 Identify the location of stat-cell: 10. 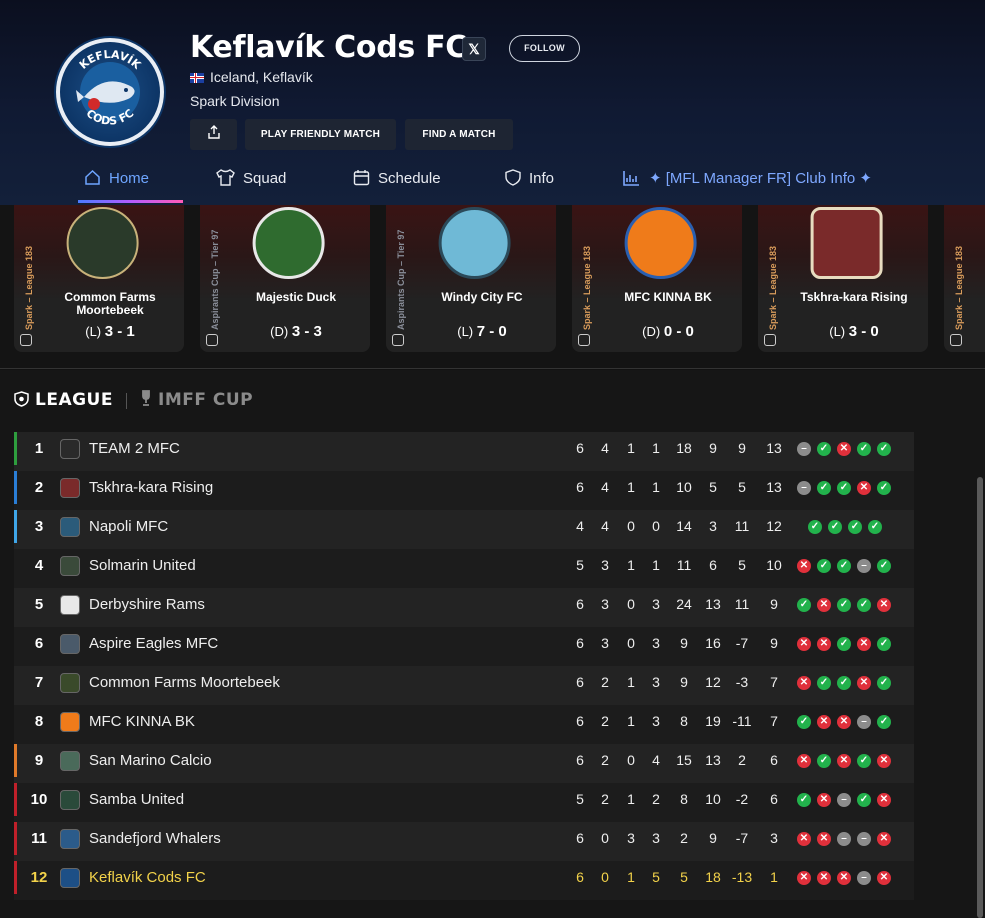
(684, 487).